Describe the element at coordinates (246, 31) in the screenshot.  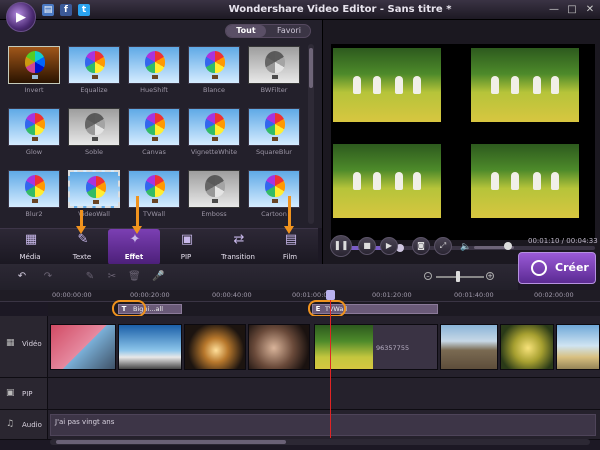
I see `tab-tout: Tout` at that location.